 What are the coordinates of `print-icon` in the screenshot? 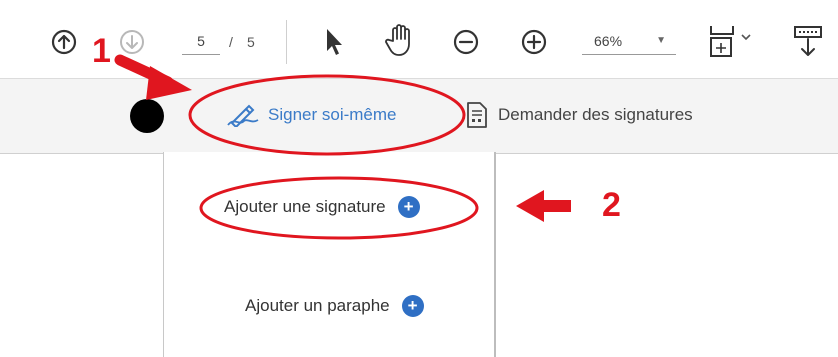 It's located at (808, 42).